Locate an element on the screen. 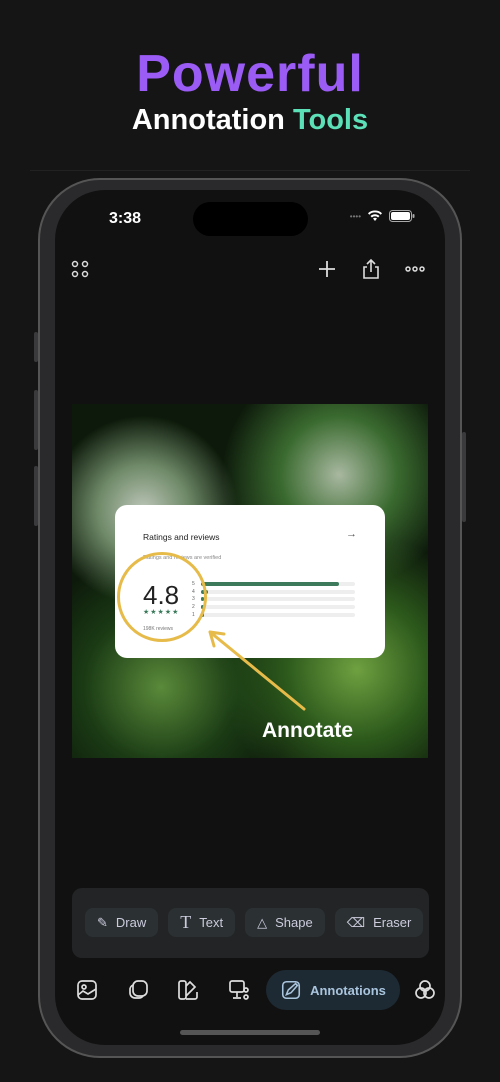 The height and width of the screenshot is (1082, 500). battery-icon is located at coordinates (402, 216).